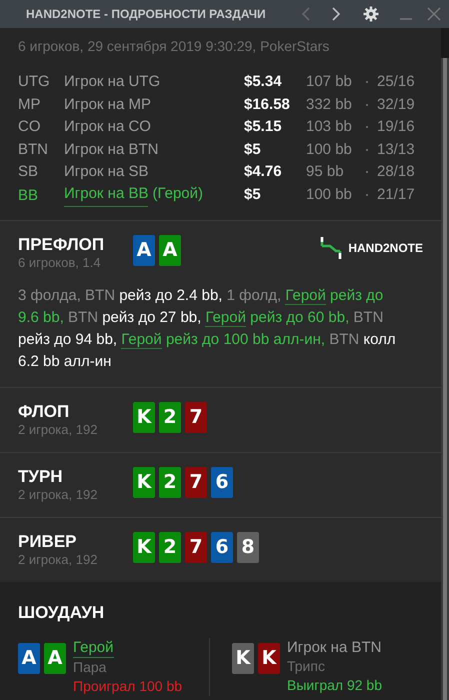 This screenshot has width=449, height=700. Describe the element at coordinates (34, 82) in the screenshot. I see `player-position: UTG` at that location.